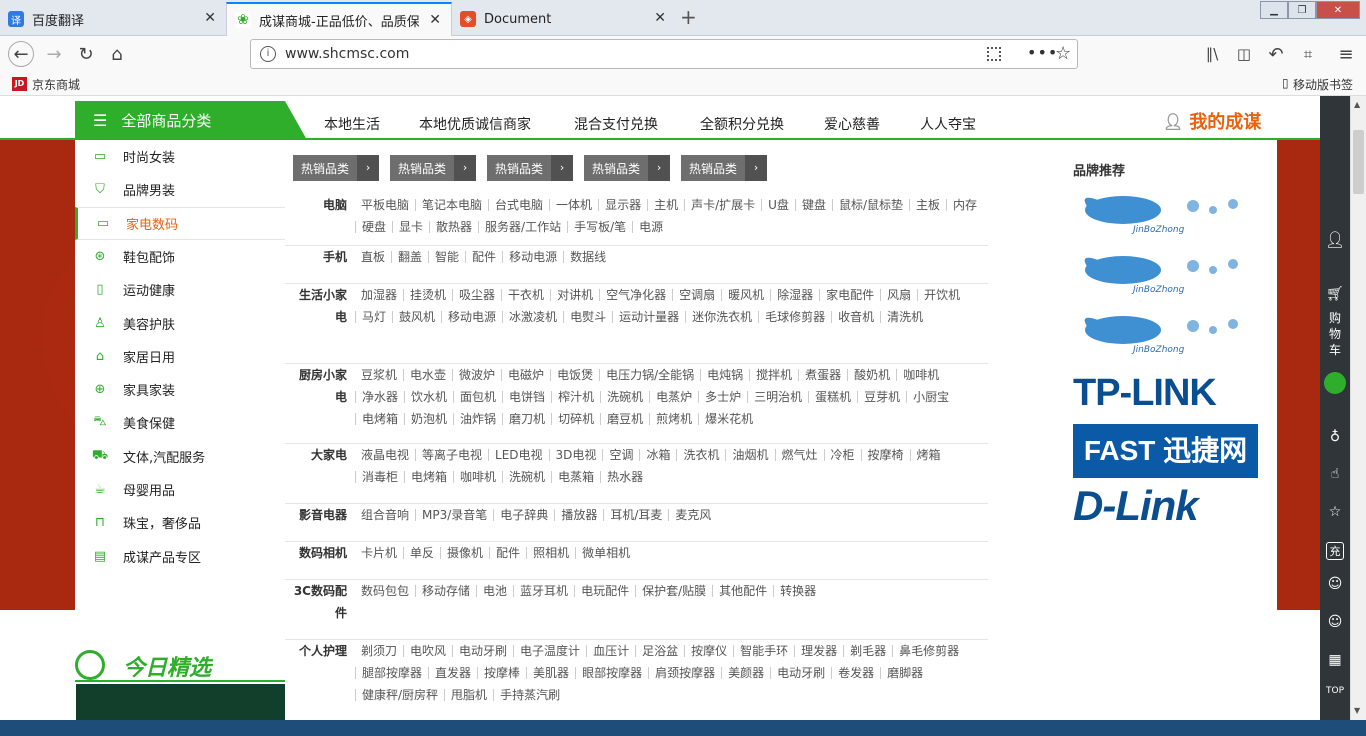 The width and height of the screenshot is (1366, 736). I want to click on category-title: 影音电器, so click(320, 515).